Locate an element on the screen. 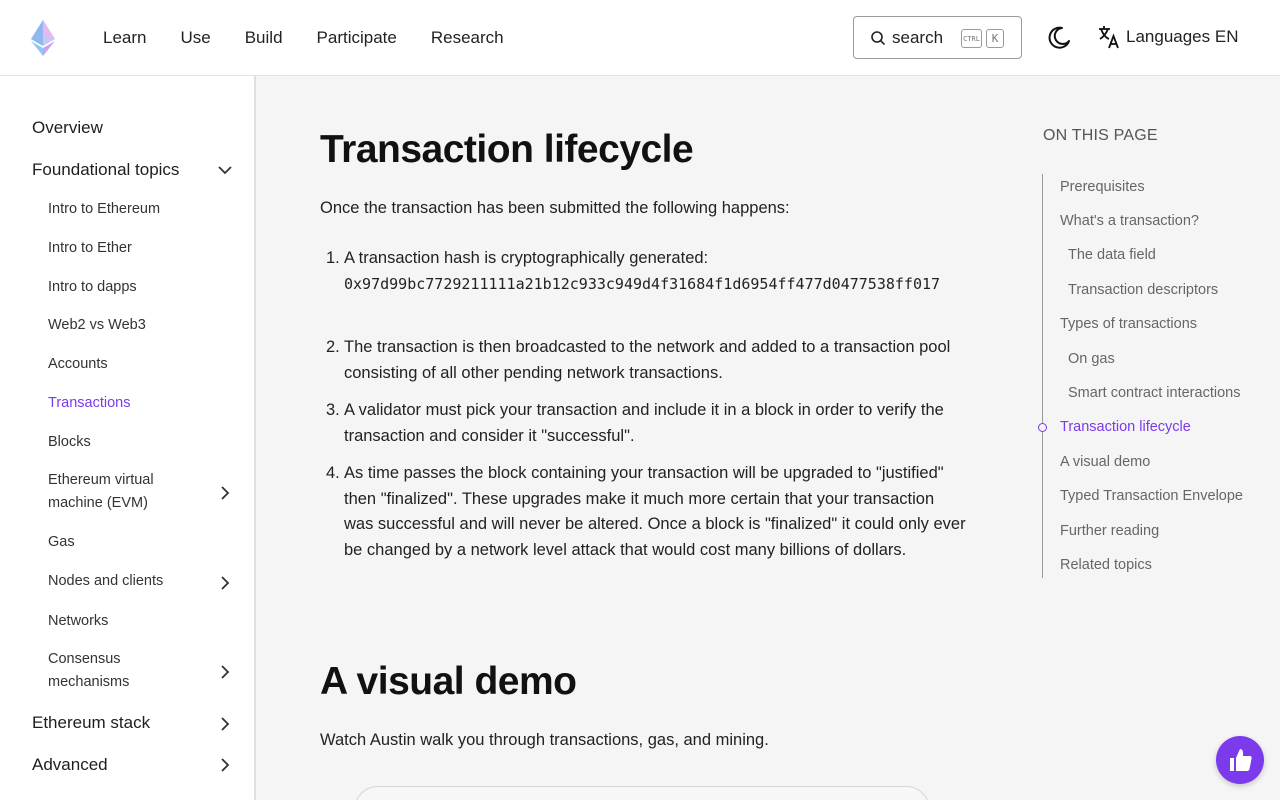  sidebar-item-blocks: Blocks is located at coordinates (69, 442).